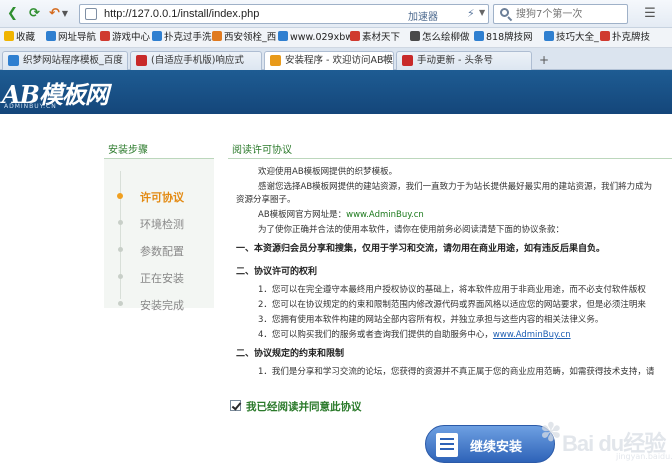 Image resolution: width=672 pixels, height=476 pixels. I want to click on step-label: 参数配置, so click(162, 251).